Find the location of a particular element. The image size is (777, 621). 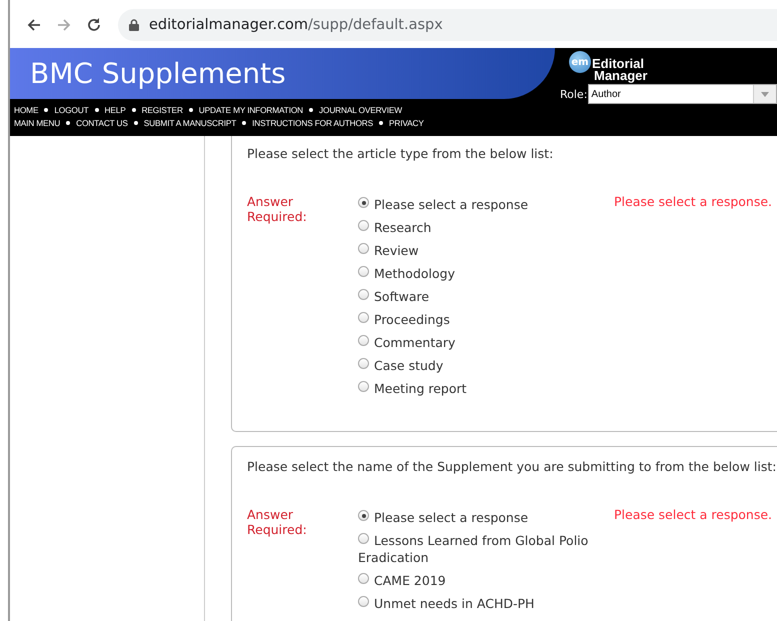

nav-link: CONTACT US is located at coordinates (102, 123).